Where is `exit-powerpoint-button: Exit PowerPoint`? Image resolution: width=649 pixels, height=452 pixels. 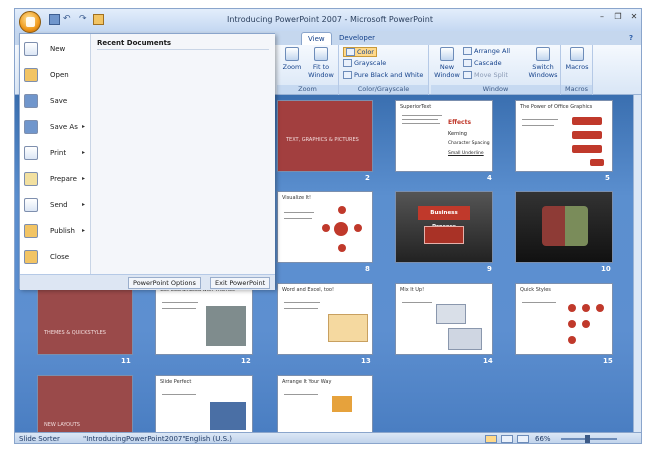
exit-powerpoint-button: Exit PowerPoint is located at coordinates (240, 283).